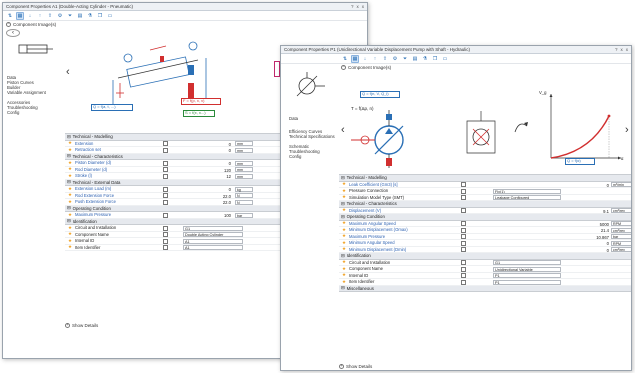 This screenshot has width=635, height=373. Describe the element at coordinates (621, 236) in the screenshot. I see `unit-select: bar` at that location.